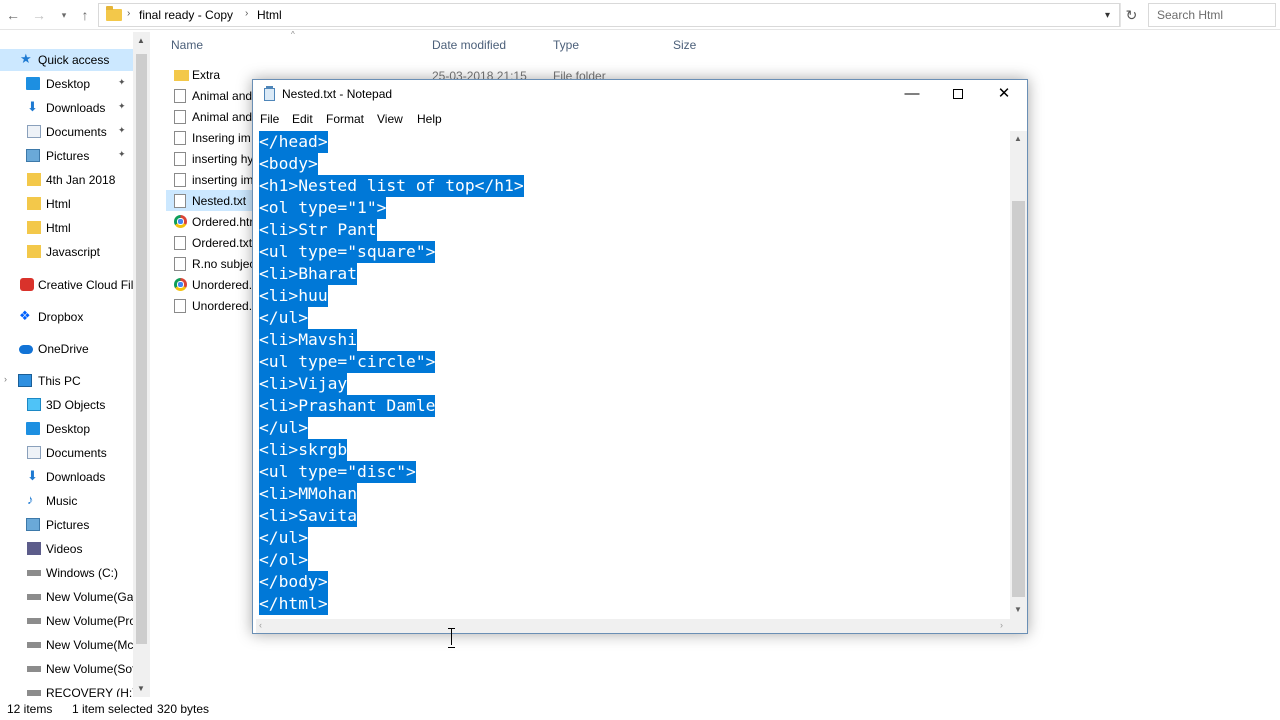  Describe the element at coordinates (66, 645) in the screenshot. I see `nav-item-new-volume-mc: New Volume(Mc` at that location.